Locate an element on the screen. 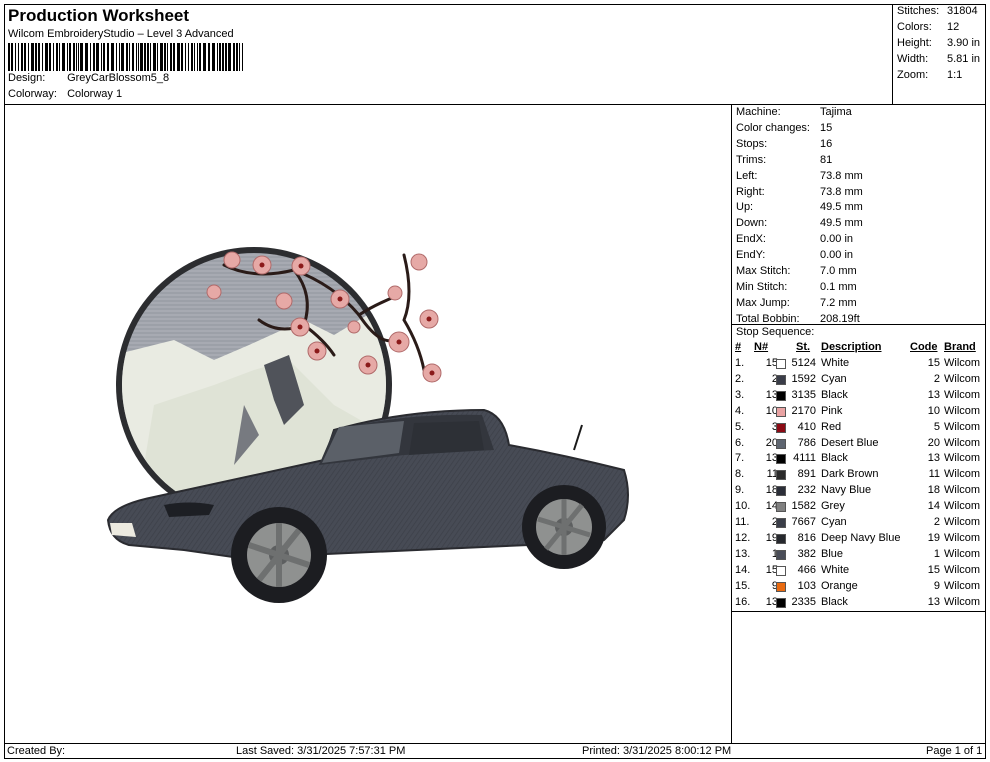  info-label: Machine: is located at coordinates (758, 112).